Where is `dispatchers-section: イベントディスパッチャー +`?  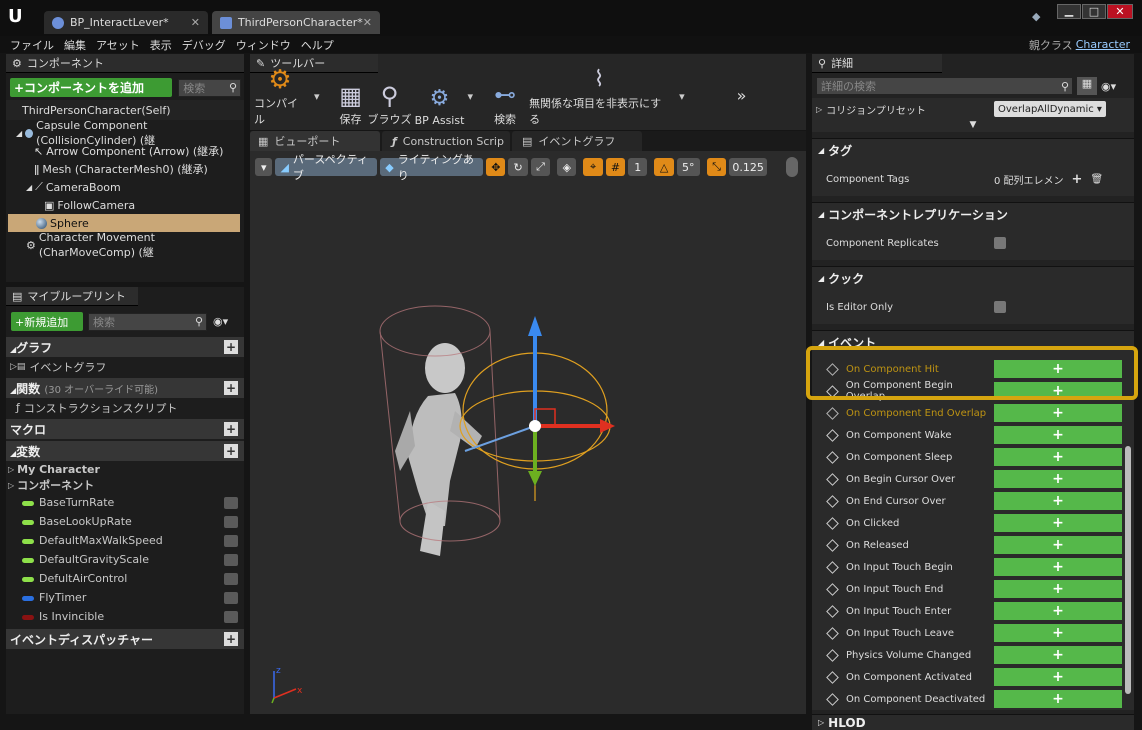 dispatchers-section: イベントディスパッチャー + is located at coordinates (125, 639).